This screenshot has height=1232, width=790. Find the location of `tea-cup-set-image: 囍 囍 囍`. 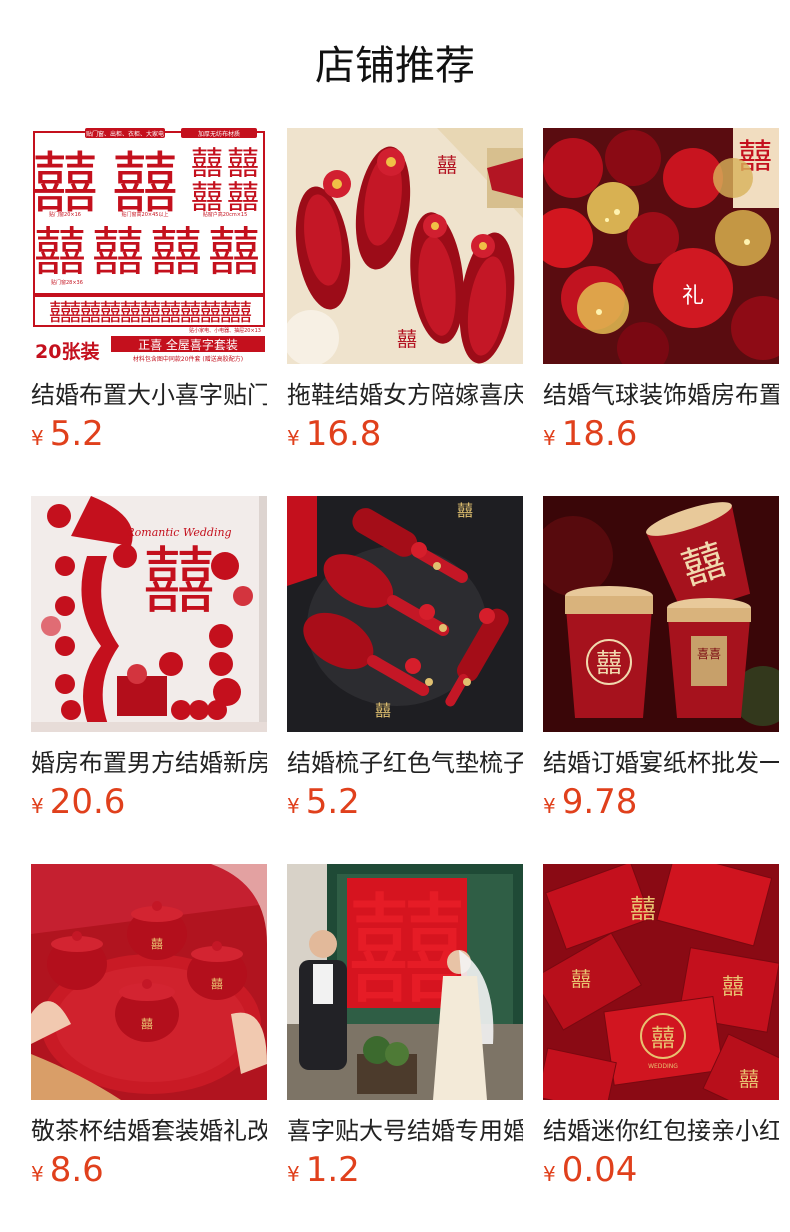

tea-cup-set-image: 囍 囍 囍 is located at coordinates (149, 982).